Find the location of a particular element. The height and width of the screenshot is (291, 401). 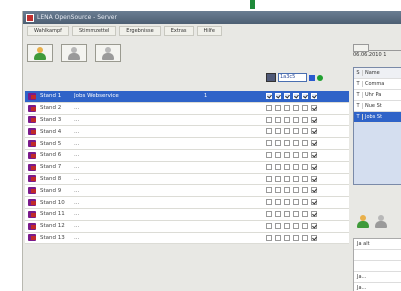

filter-combo: 1a3c5 is located at coordinates (292, 77).